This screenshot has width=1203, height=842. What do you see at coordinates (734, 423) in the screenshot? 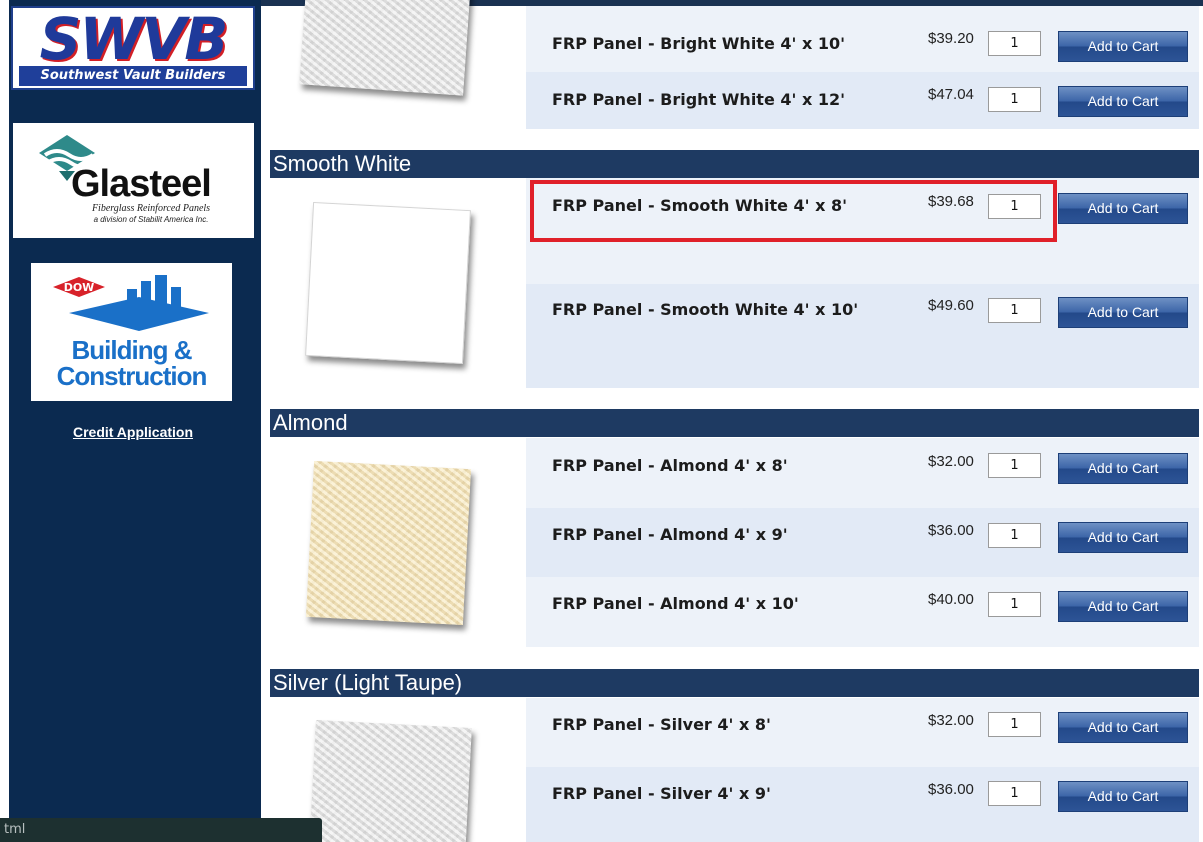
I see `category-header-almond: Almond` at bounding box center [734, 423].